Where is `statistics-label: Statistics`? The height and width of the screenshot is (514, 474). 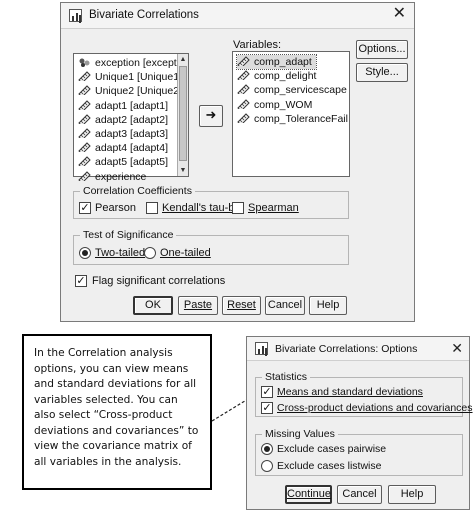 statistics-label: Statistics is located at coordinates (286, 377).